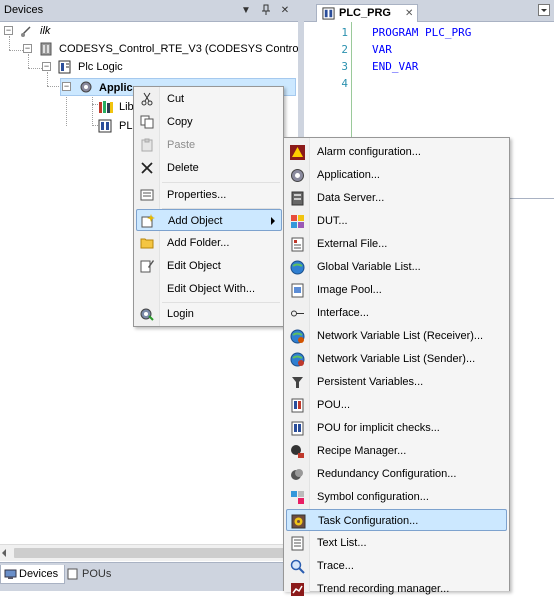  What do you see at coordinates (544, 10) in the screenshot?
I see `editor-dropdown-icon` at bounding box center [544, 10].